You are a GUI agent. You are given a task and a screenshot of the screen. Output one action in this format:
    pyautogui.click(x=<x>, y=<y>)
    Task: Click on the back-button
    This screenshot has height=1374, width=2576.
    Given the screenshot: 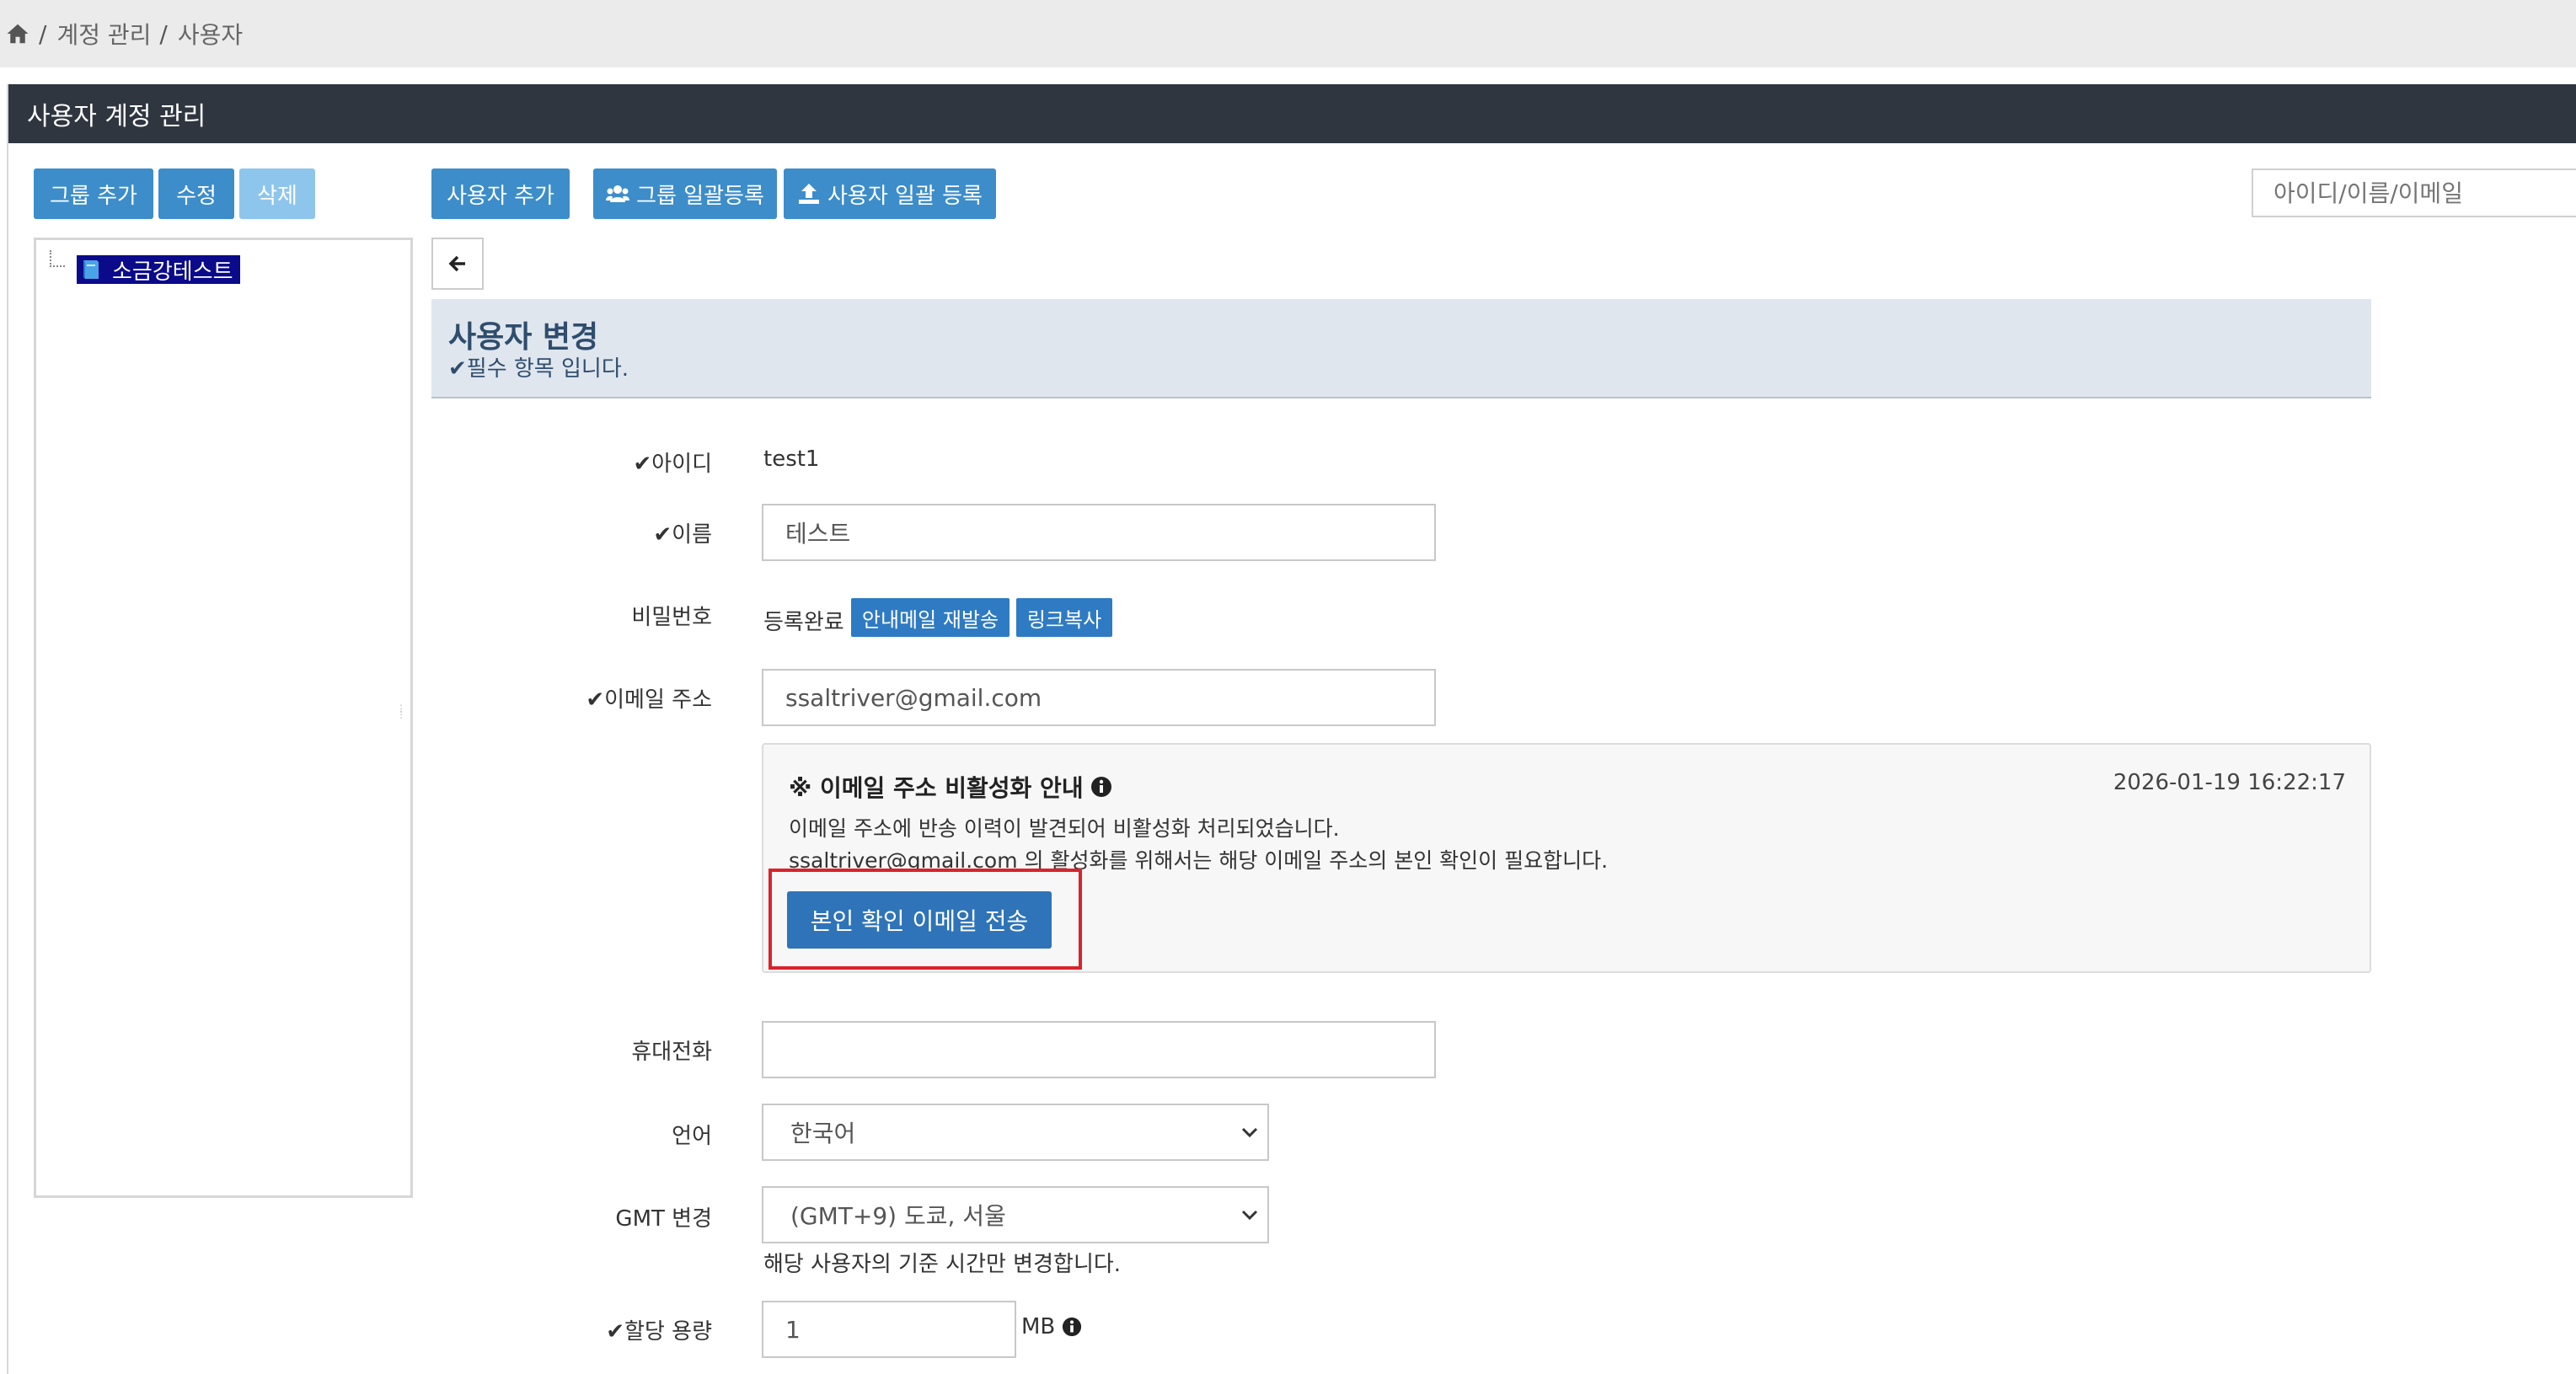 What is the action you would take?
    pyautogui.click(x=457, y=264)
    